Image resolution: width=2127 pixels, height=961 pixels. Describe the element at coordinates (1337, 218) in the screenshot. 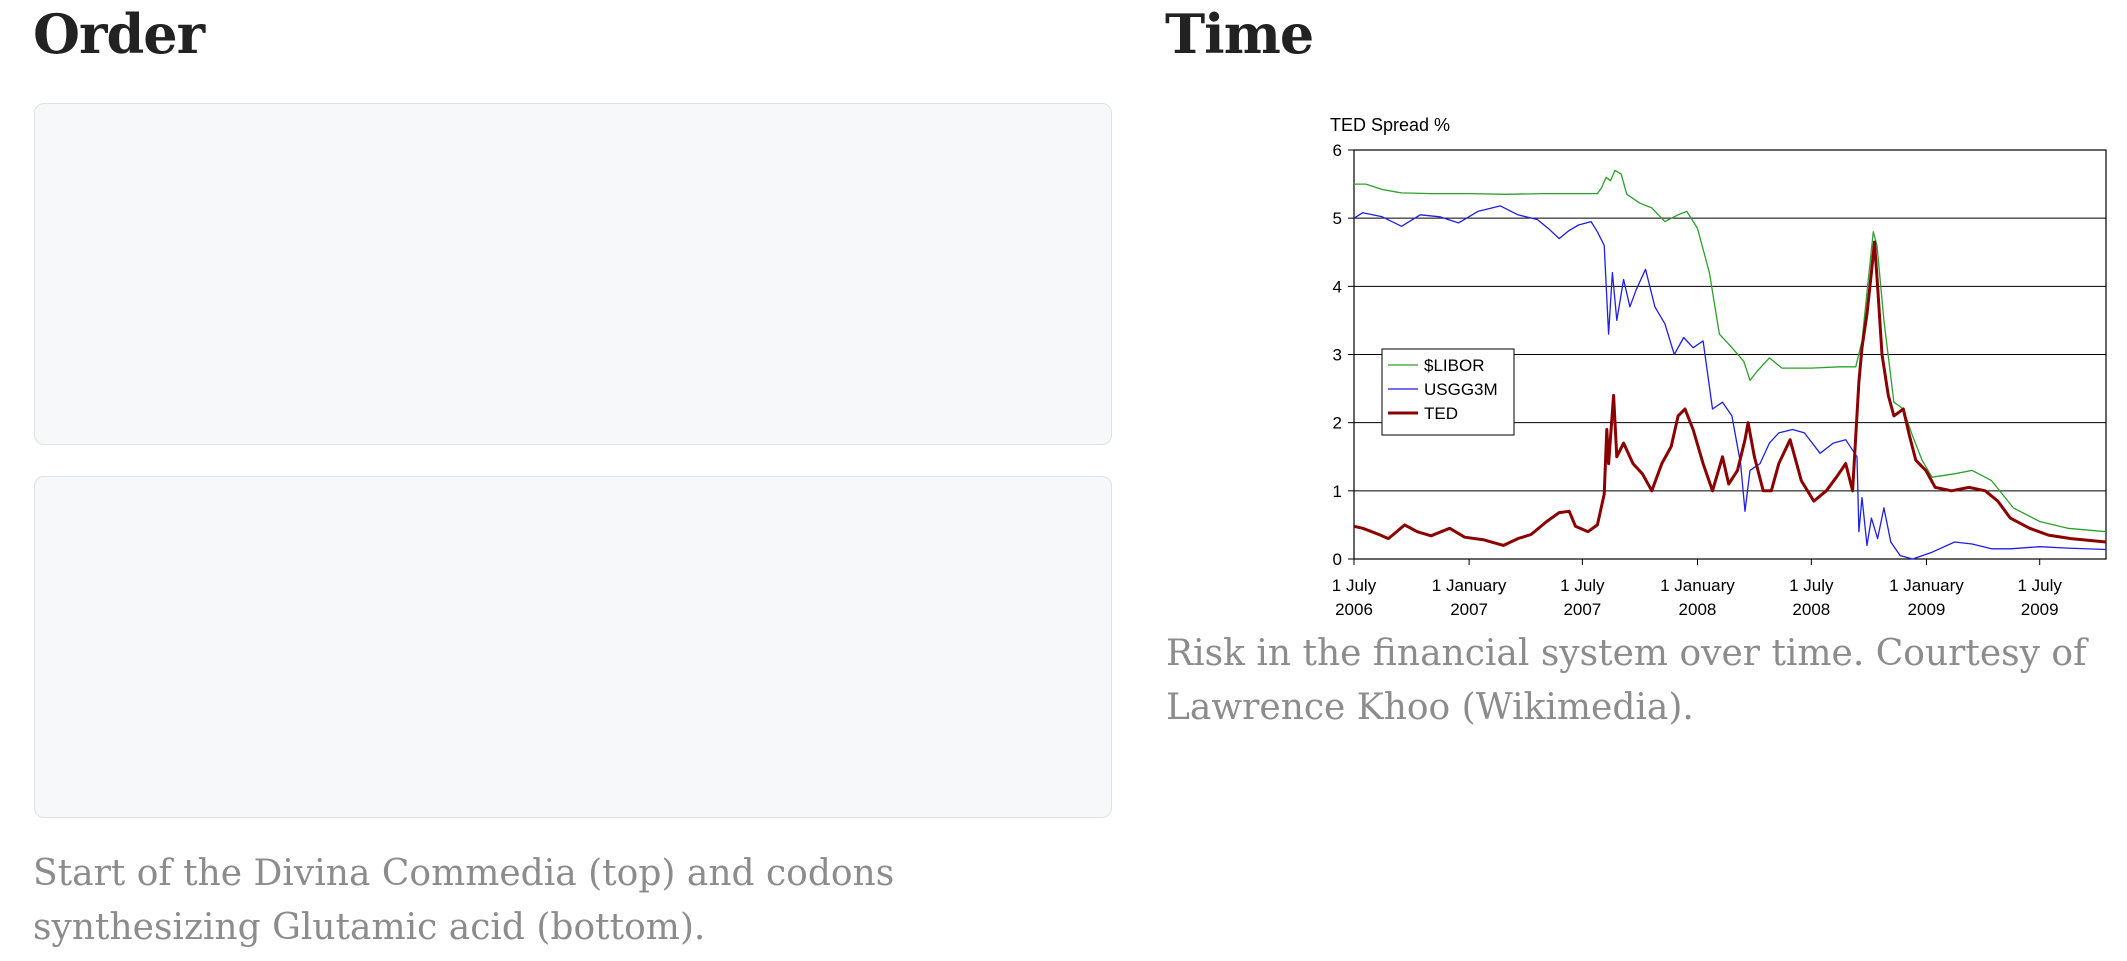

I see `y-tick-label: 5` at that location.